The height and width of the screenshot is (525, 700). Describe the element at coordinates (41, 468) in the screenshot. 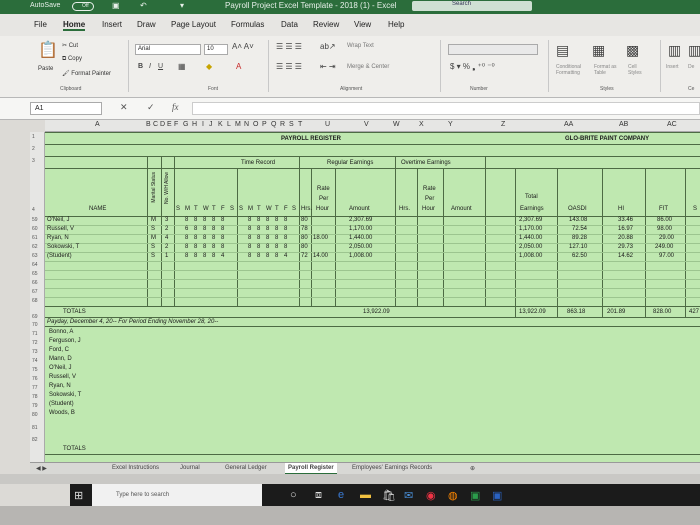

I see `sheet-nav-icon: ◀ ▶` at that location.